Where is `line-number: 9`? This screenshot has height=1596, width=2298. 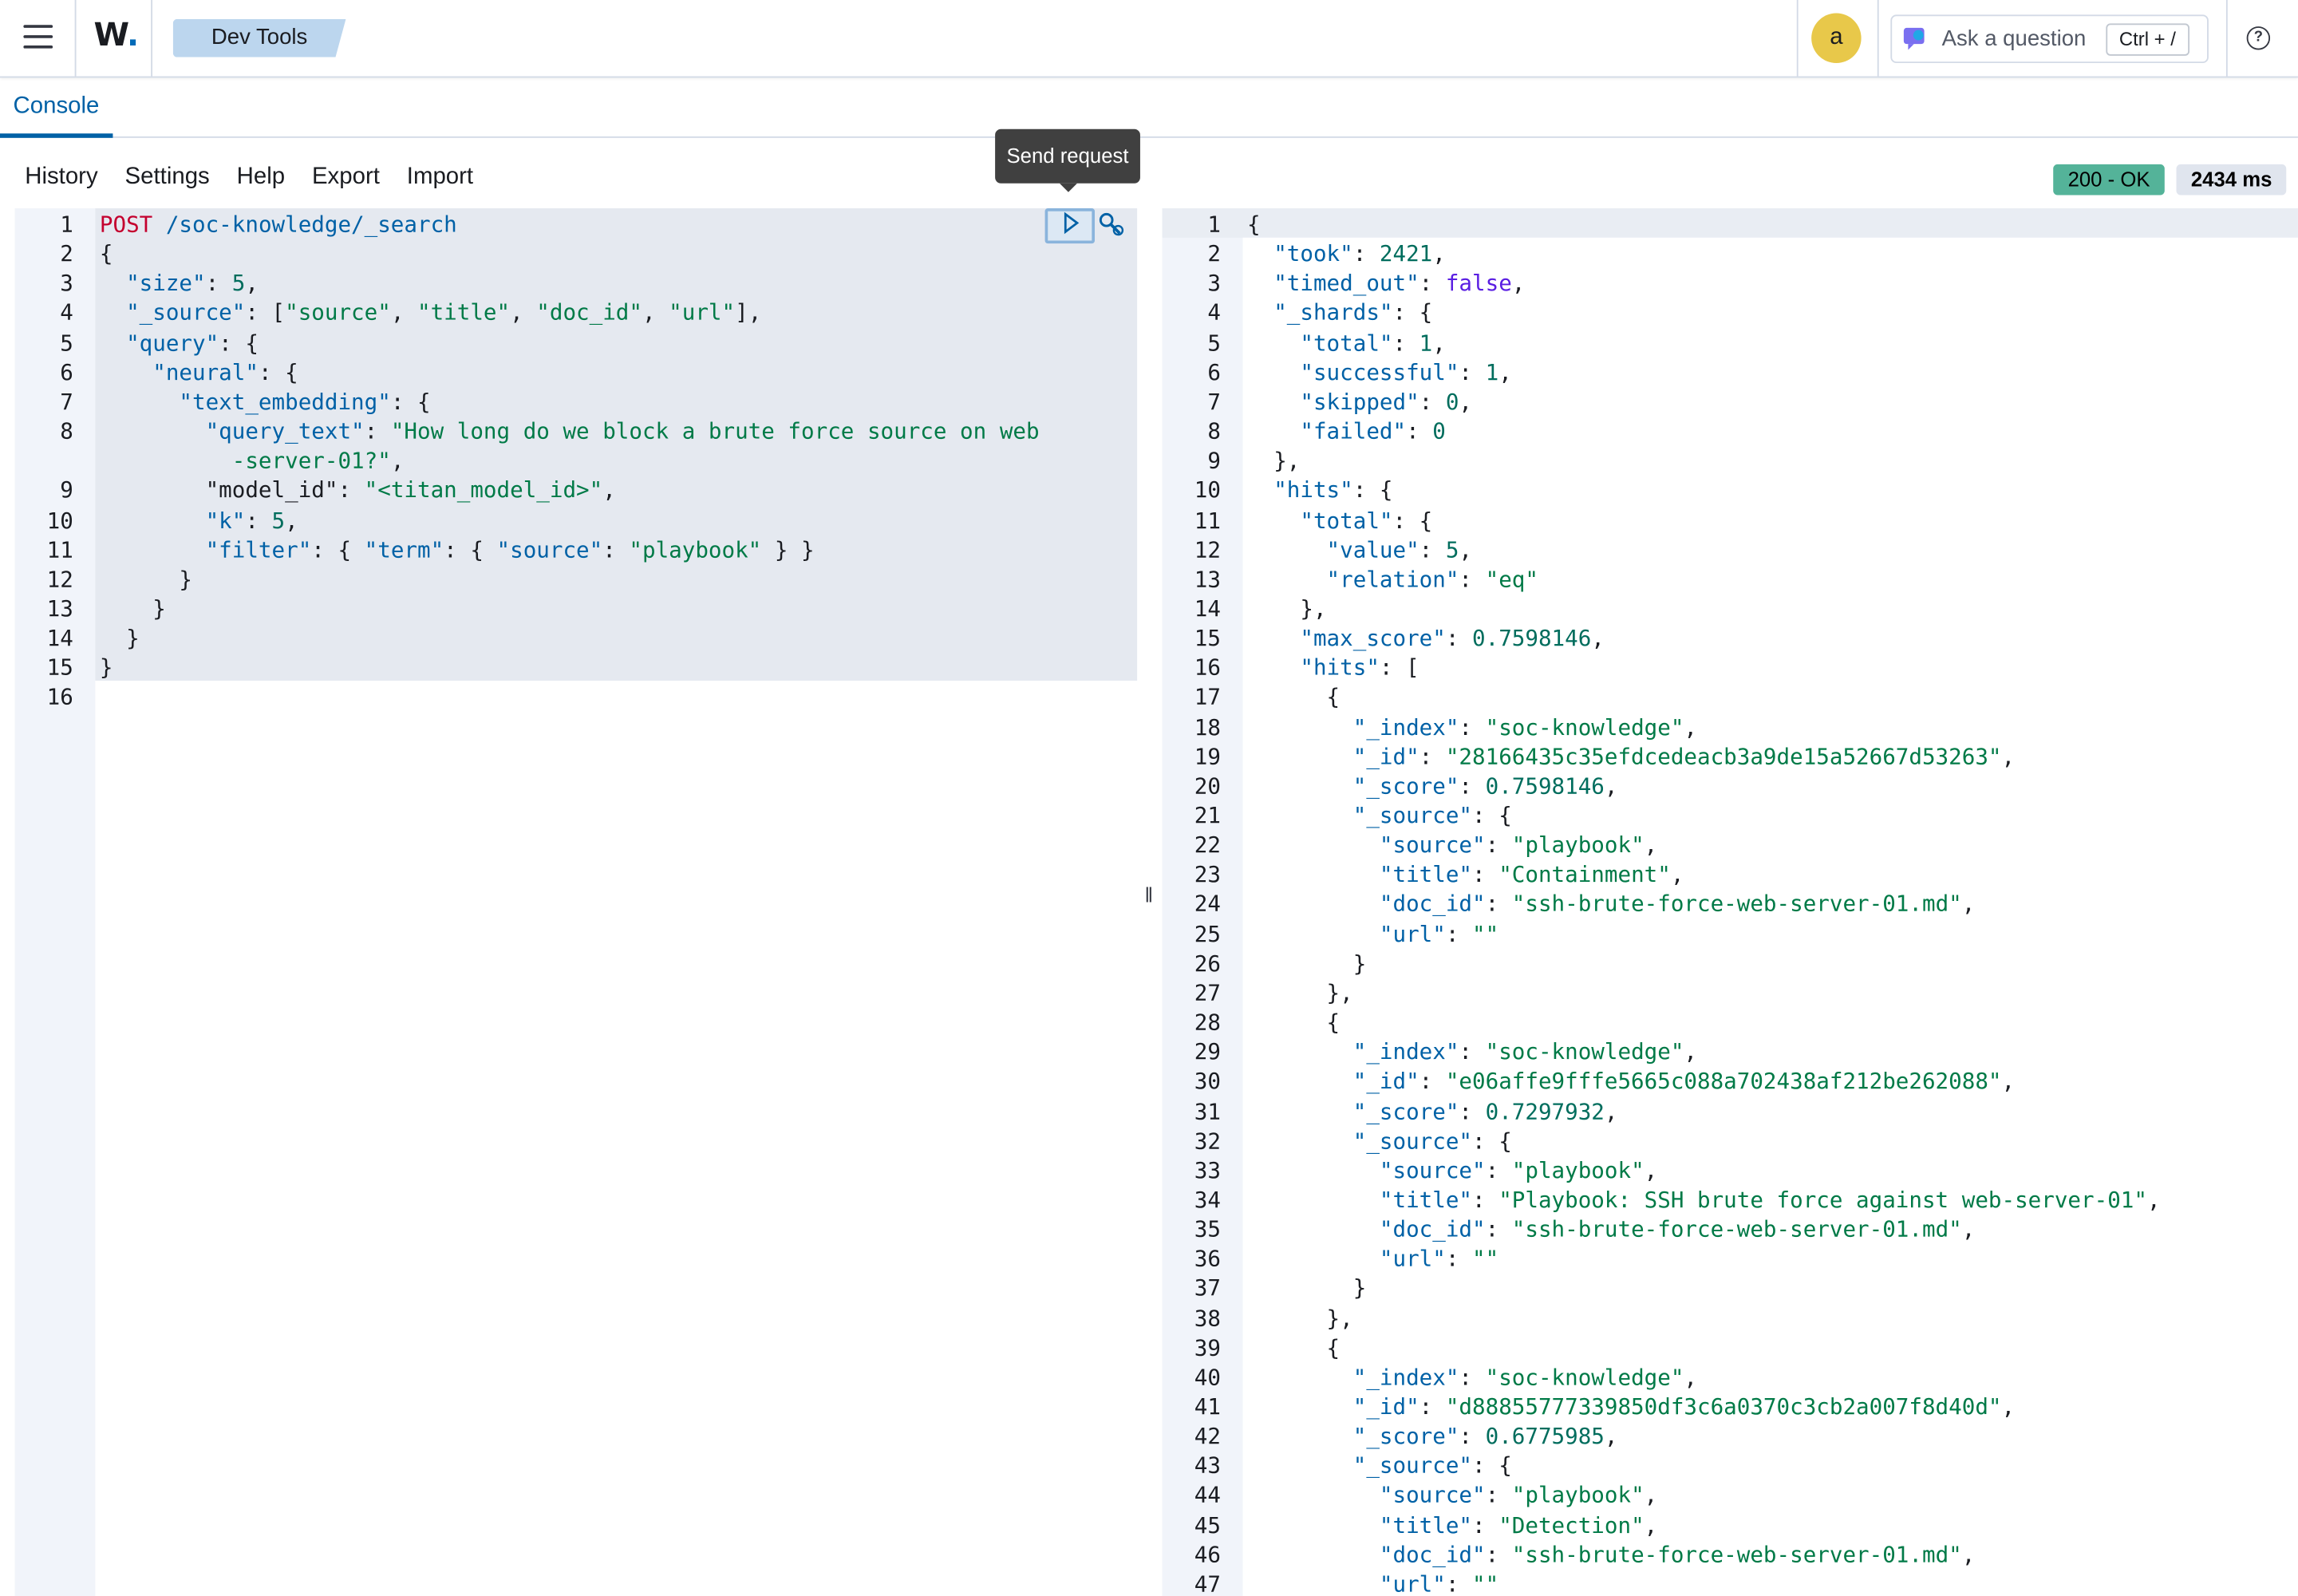 line-number: 9 is located at coordinates (66, 490).